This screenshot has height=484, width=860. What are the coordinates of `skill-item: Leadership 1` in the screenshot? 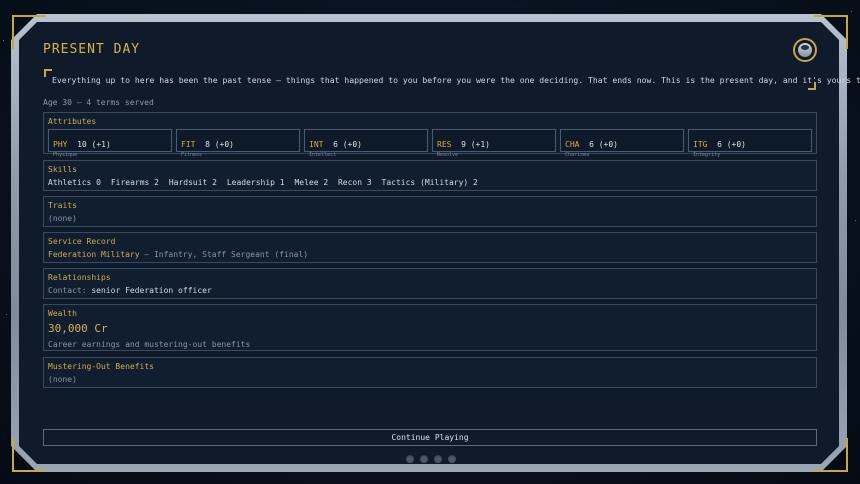 It's located at (255, 182).